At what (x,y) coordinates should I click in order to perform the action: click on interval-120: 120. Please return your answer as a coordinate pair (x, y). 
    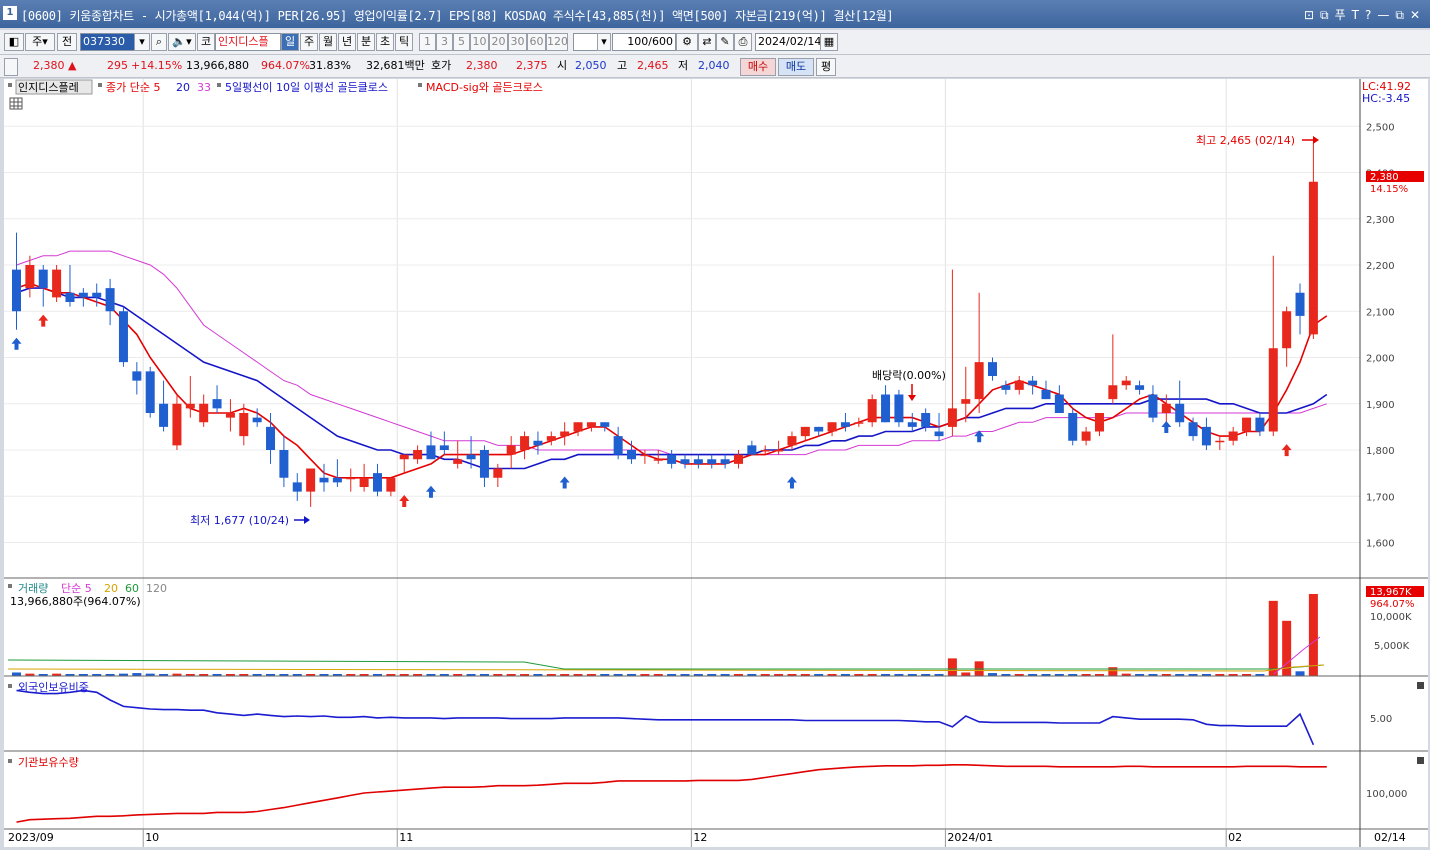
    Looking at the image, I should click on (557, 42).